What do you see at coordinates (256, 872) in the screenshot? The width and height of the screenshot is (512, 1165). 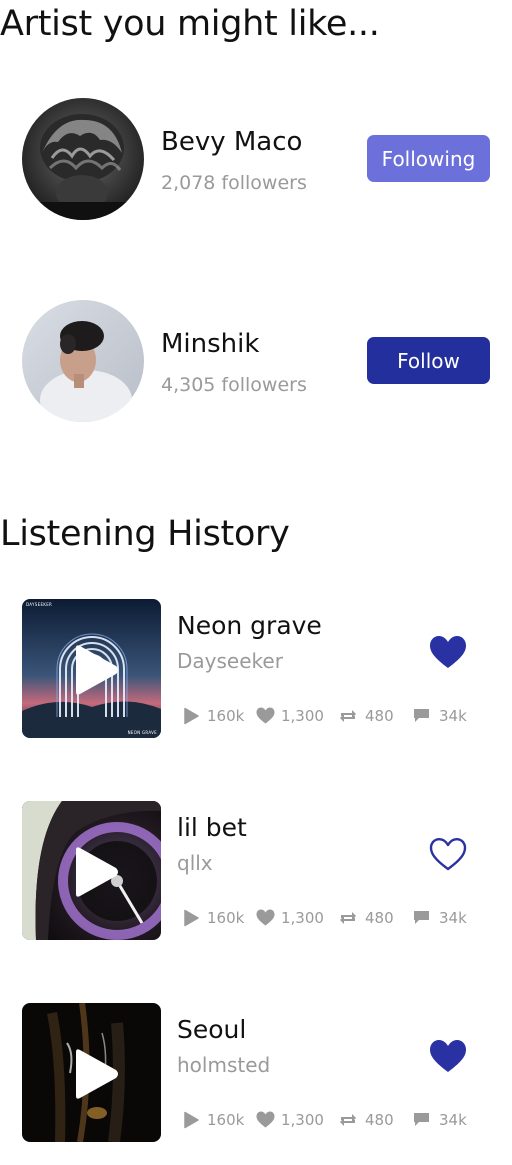 I see `track-row: lil bet qllx 160k 1,300 480 34k` at bounding box center [256, 872].